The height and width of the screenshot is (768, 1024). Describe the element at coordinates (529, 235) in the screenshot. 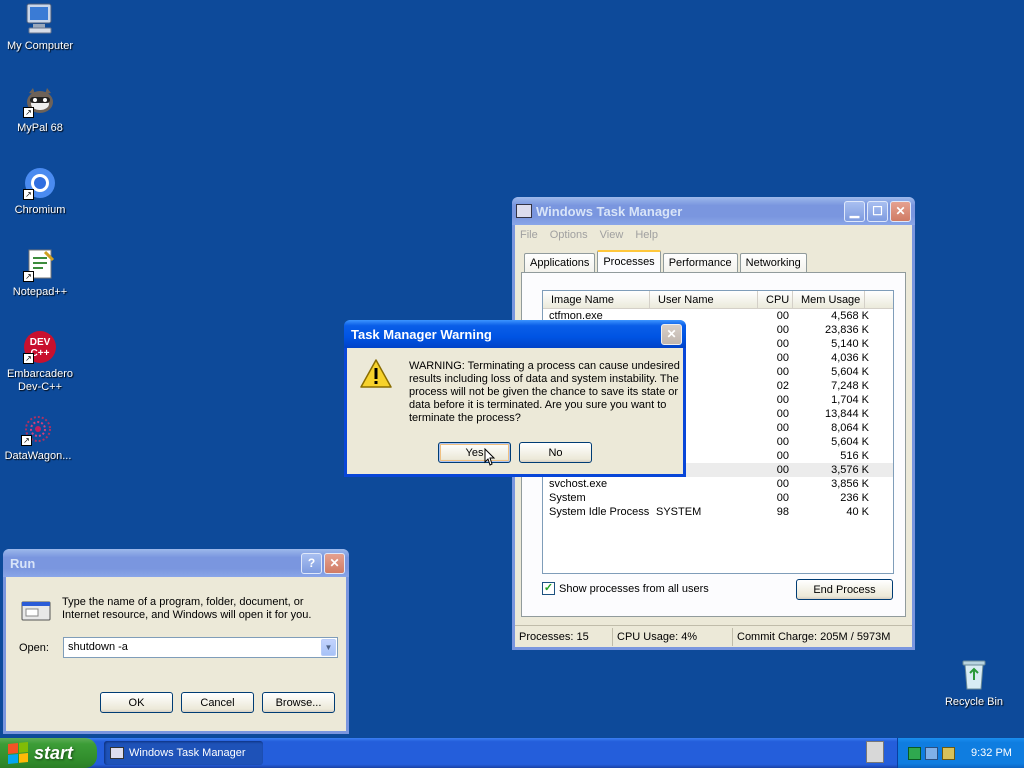

I see `menu-file: File` at that location.